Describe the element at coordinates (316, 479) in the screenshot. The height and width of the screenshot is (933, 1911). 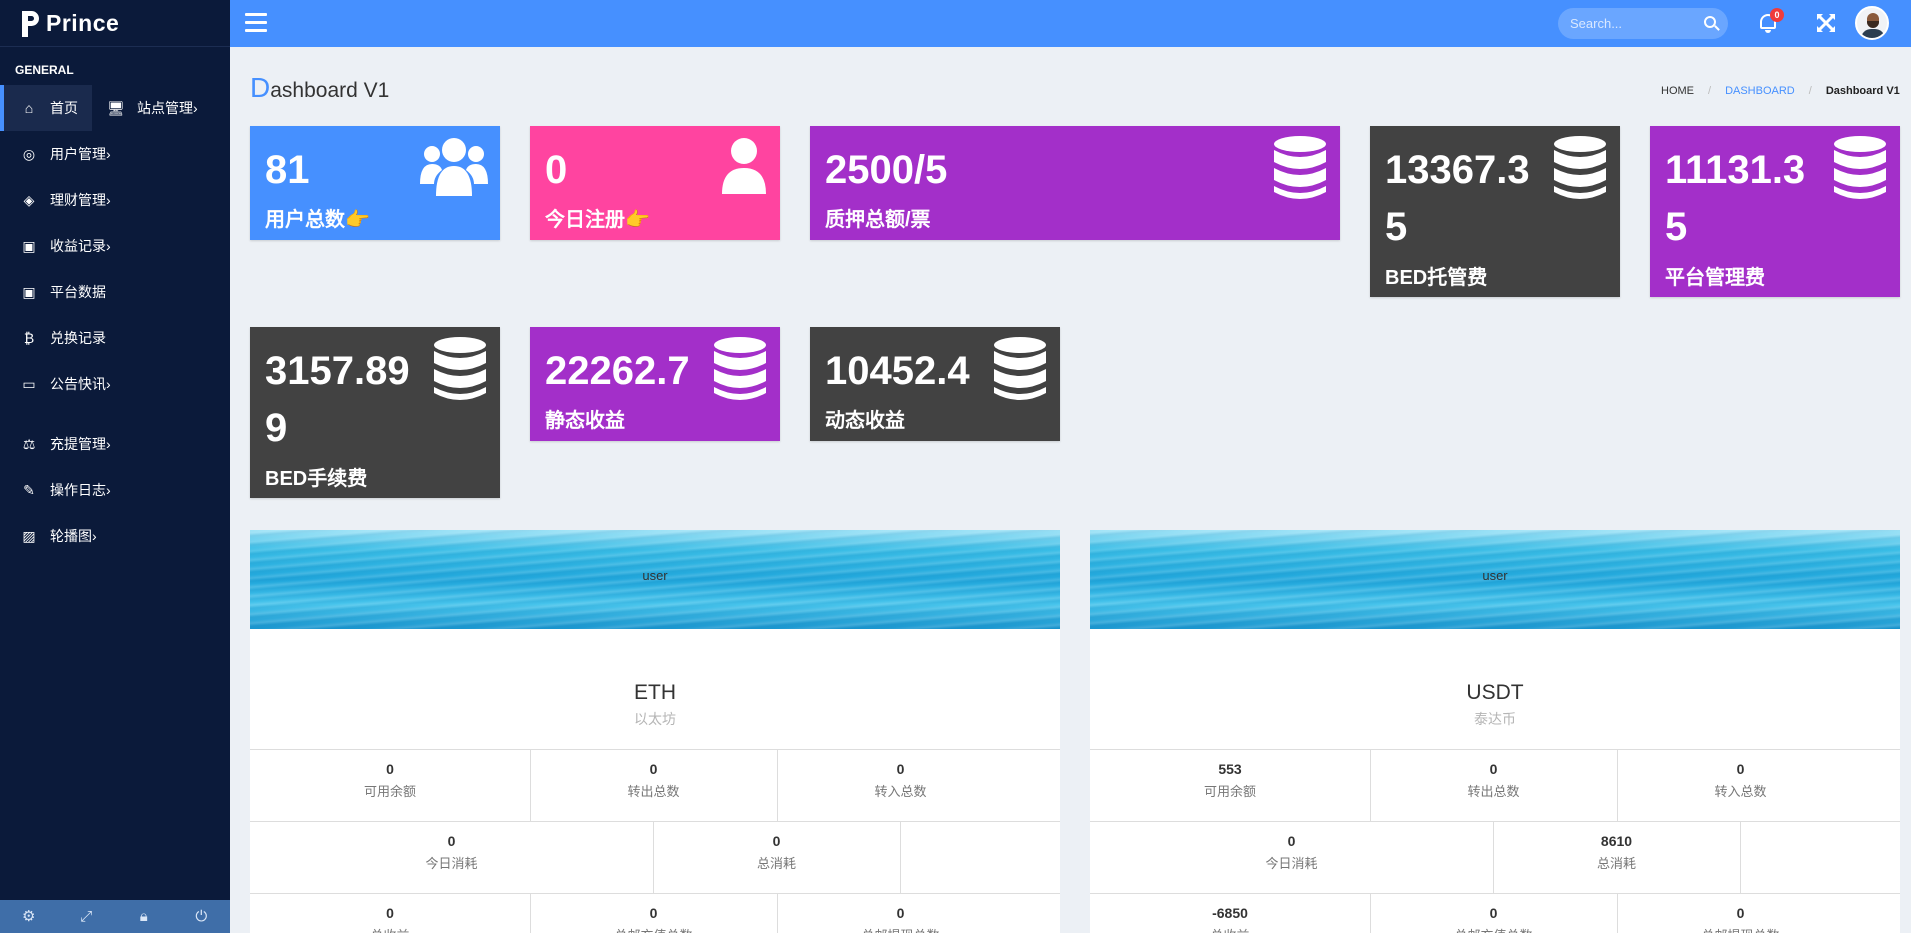
I see `stat-label: BED手续费` at that location.